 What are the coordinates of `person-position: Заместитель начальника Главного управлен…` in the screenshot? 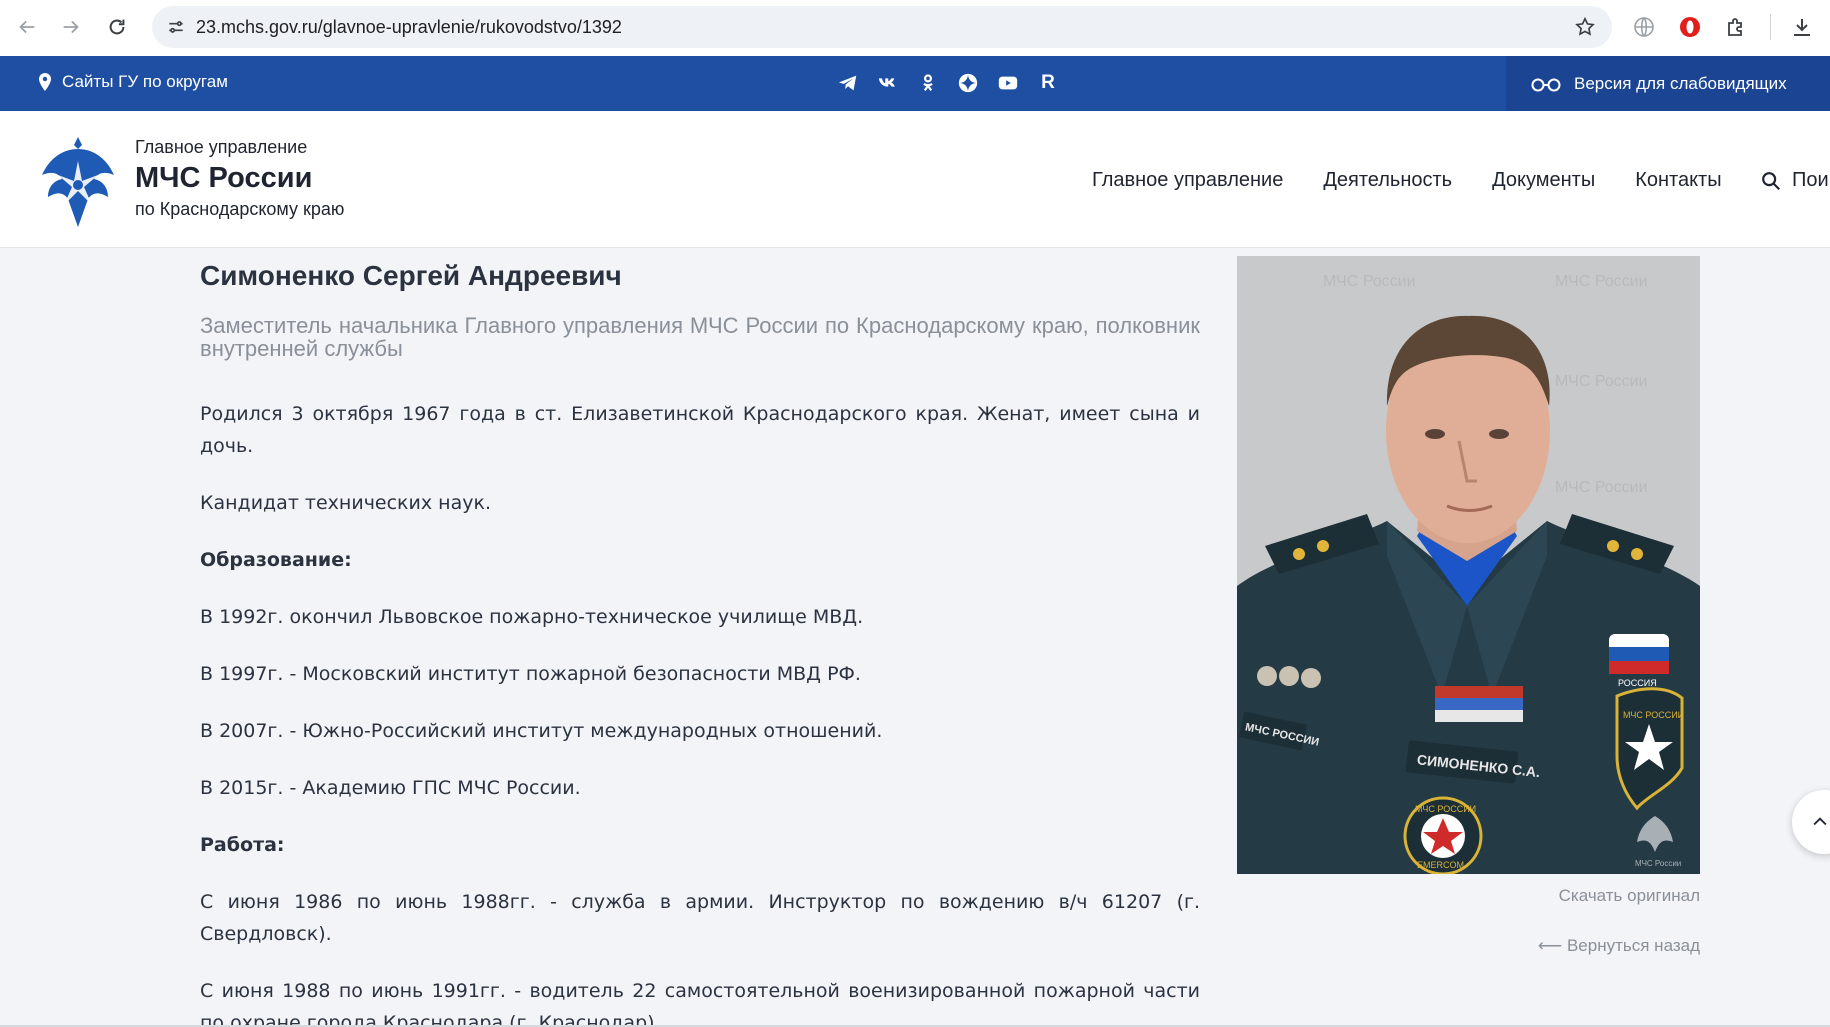 It's located at (700, 337).